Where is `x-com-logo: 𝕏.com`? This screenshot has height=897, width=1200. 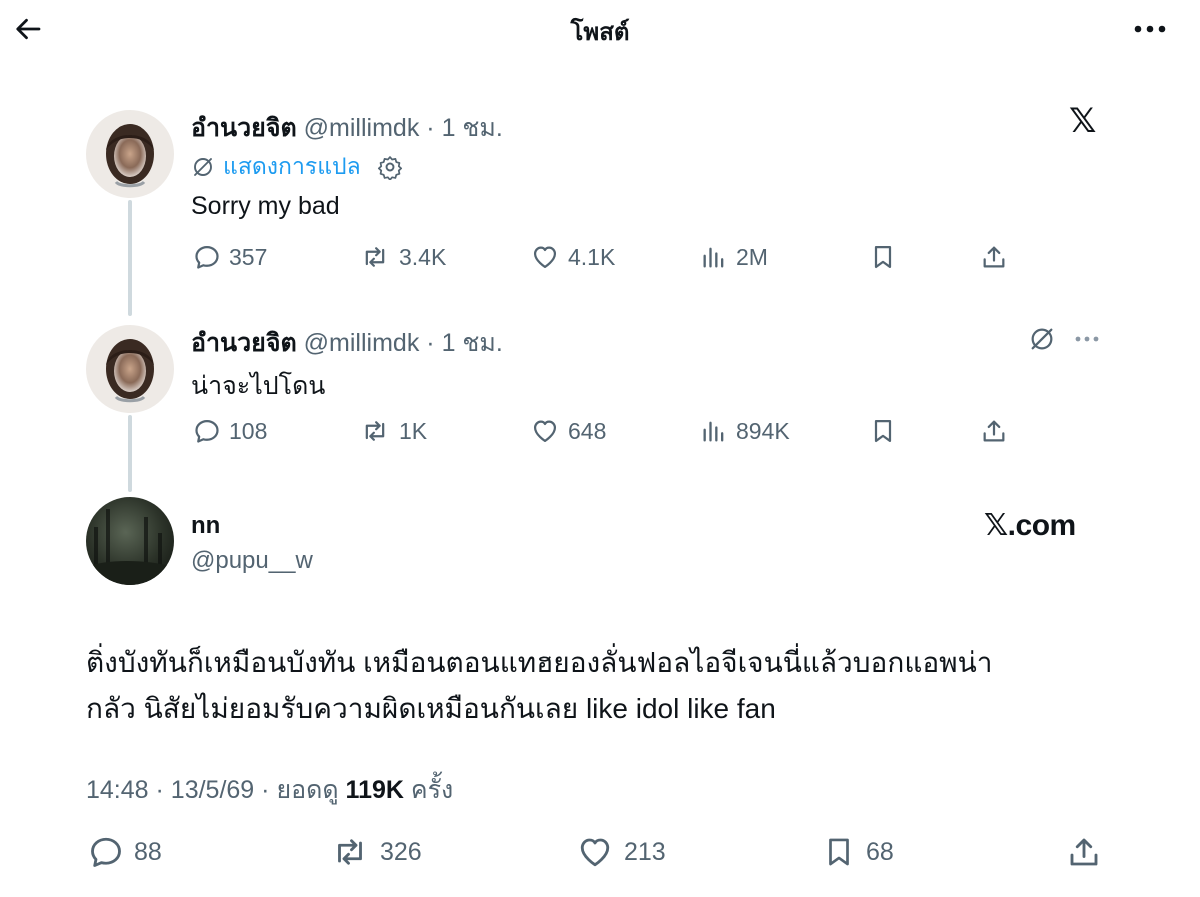 x-com-logo: 𝕏.com is located at coordinates (1030, 525).